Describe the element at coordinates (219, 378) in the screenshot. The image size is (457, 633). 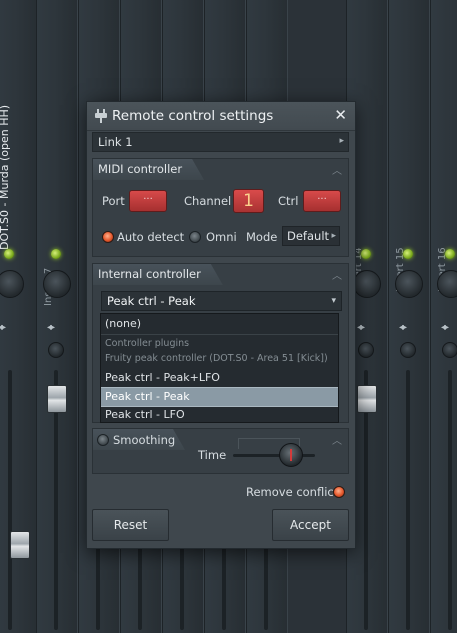
I see `dropdown-option: Peak ctrl - Peak+LFO` at that location.